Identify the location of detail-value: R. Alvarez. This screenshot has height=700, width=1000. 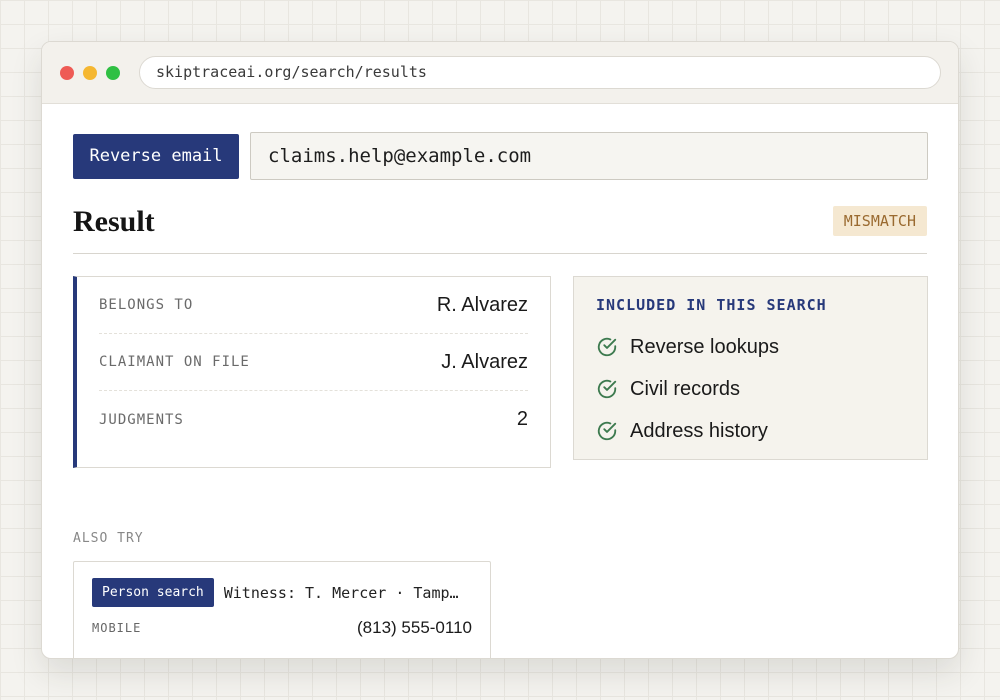
(482, 304).